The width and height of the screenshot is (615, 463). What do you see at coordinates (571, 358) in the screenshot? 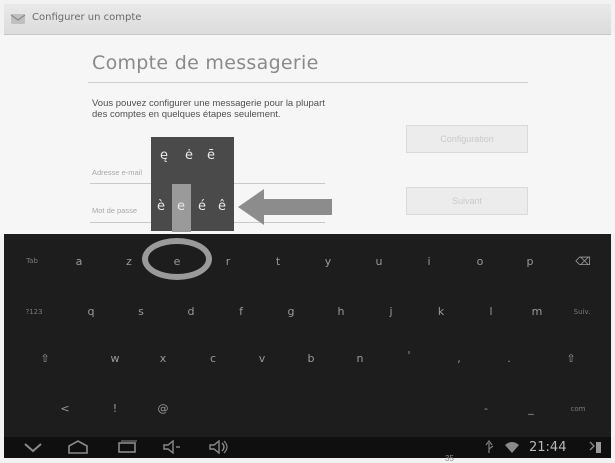
I see `shift-key-right: ⇧` at bounding box center [571, 358].